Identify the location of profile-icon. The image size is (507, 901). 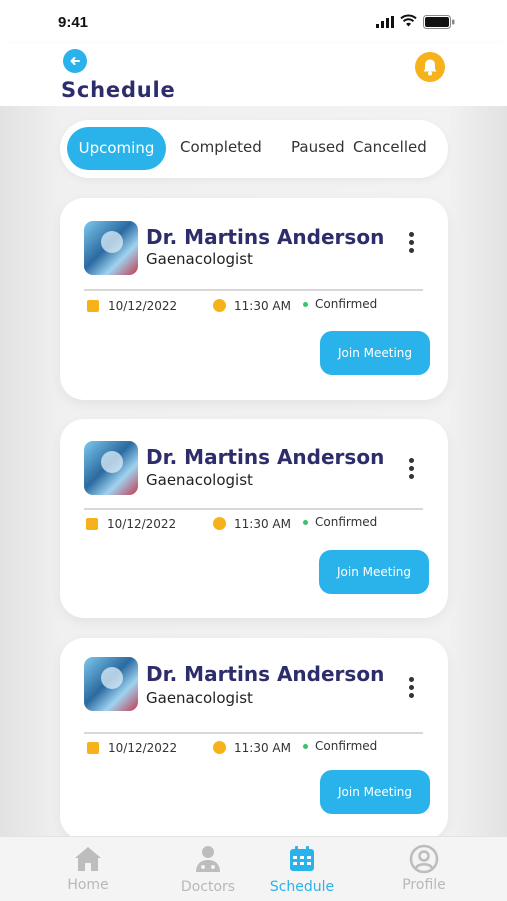
(424, 859).